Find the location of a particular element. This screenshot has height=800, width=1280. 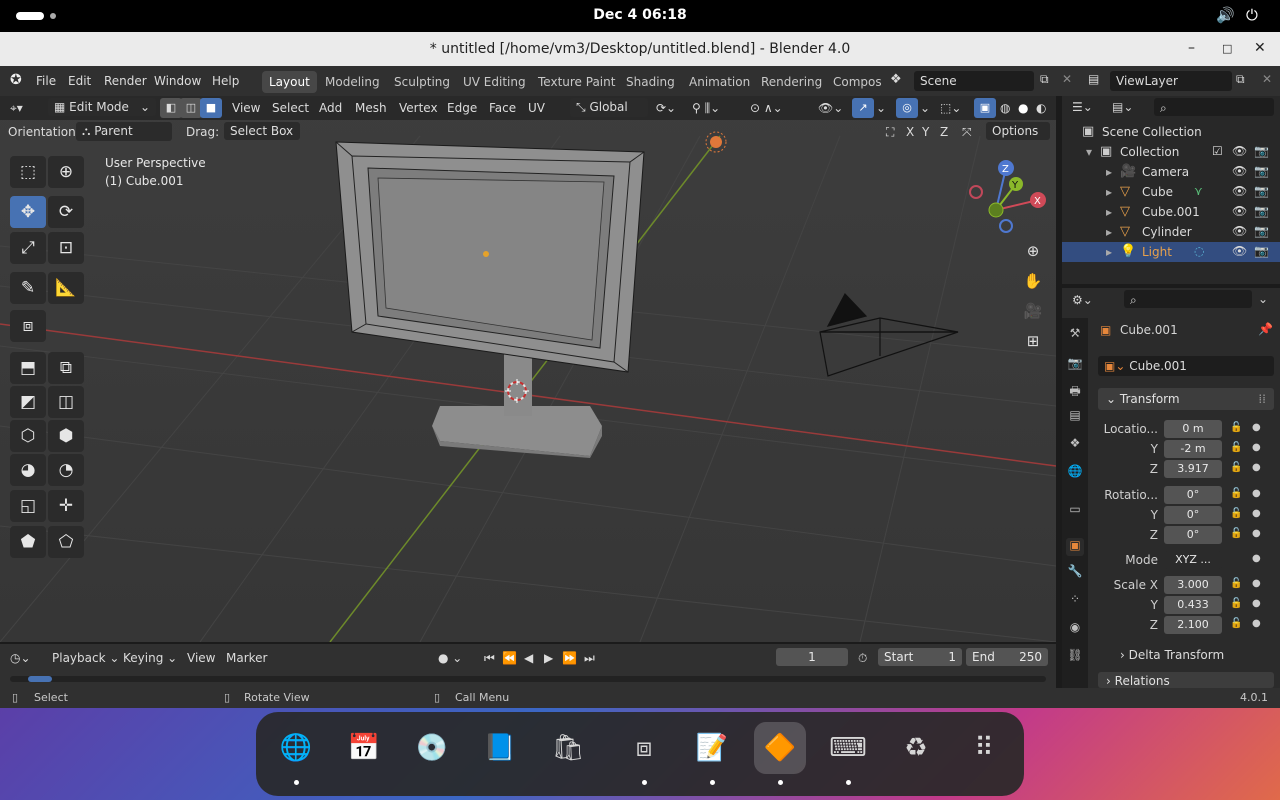

menu-face: Face is located at coordinates (502, 108).